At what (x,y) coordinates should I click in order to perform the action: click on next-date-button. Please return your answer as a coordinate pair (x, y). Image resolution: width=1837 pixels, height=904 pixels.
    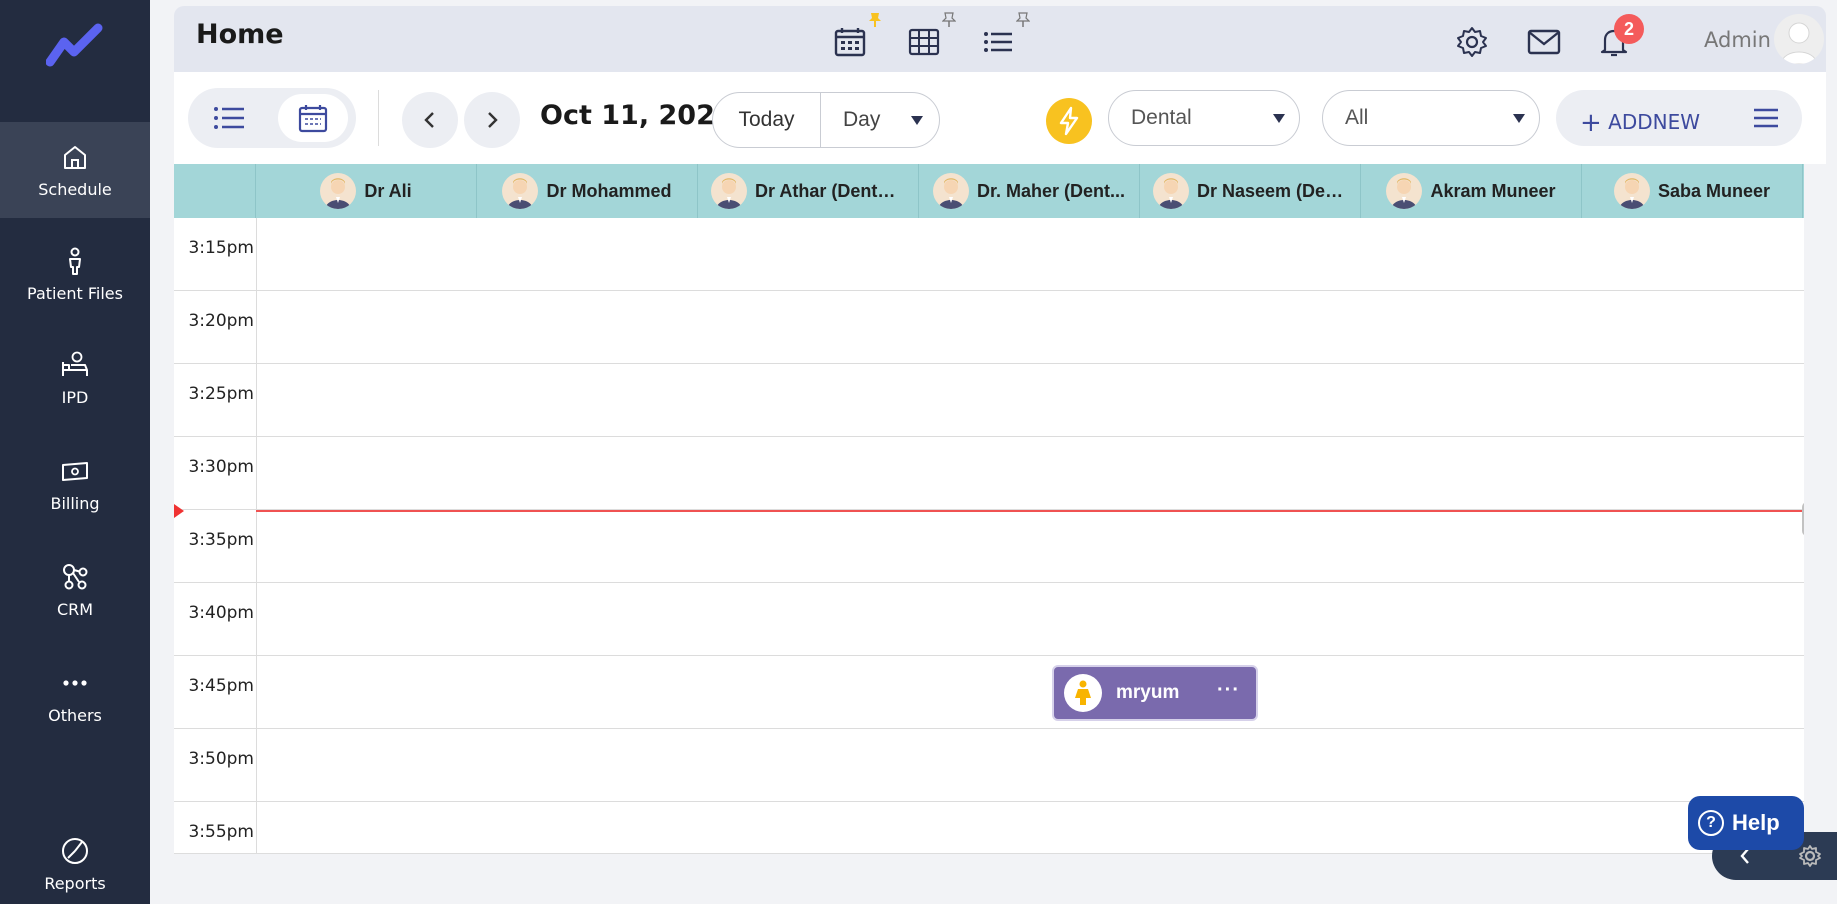
    Looking at the image, I should click on (492, 120).